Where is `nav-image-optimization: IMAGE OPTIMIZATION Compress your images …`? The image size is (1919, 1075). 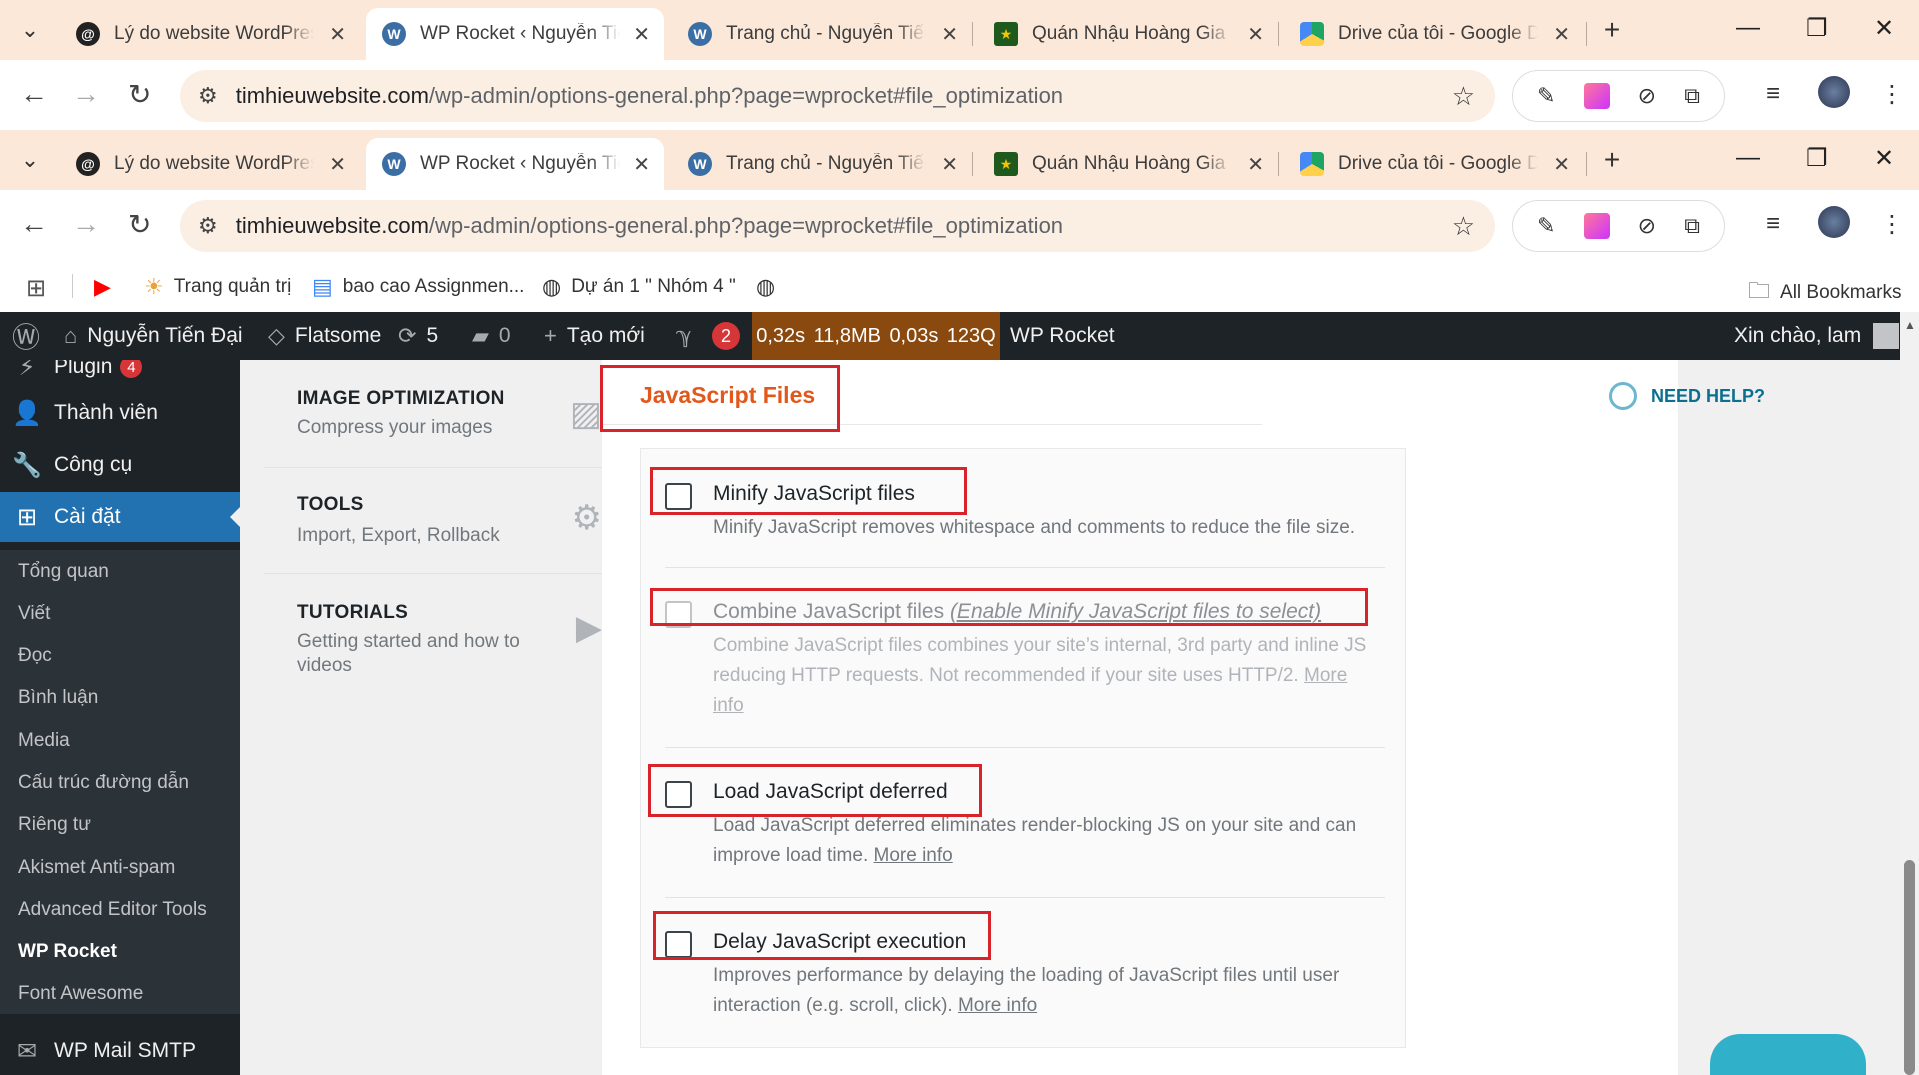
nav-image-optimization: IMAGE OPTIMIZATION Compress your images … is located at coordinates (445, 414).